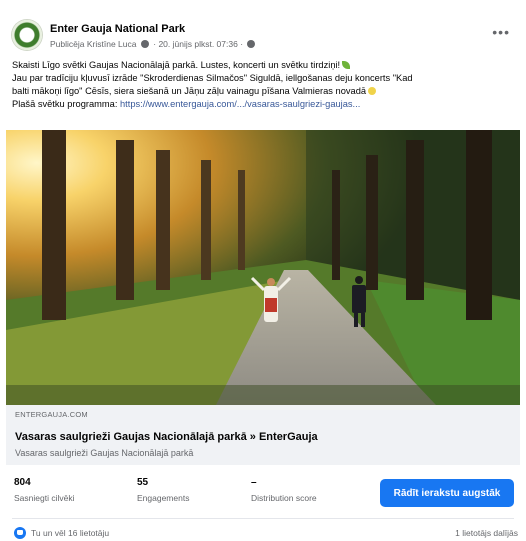  Describe the element at coordinates (27, 35) in the screenshot. I see `page-avatar` at that location.